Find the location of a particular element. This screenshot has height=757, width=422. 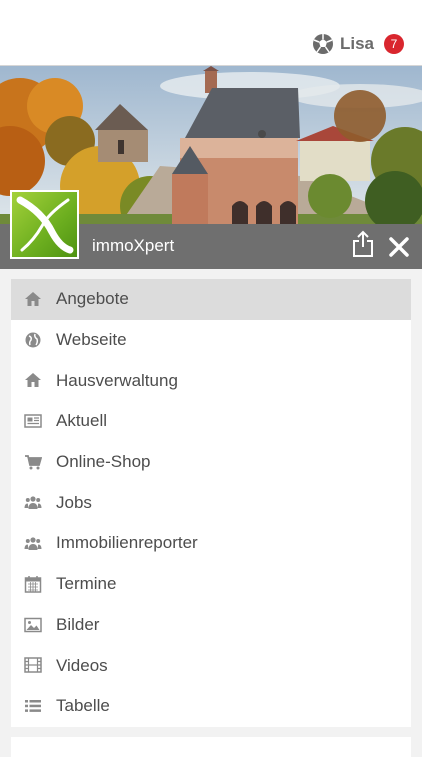

menu-item-webseite: Webseite is located at coordinates (211, 340).